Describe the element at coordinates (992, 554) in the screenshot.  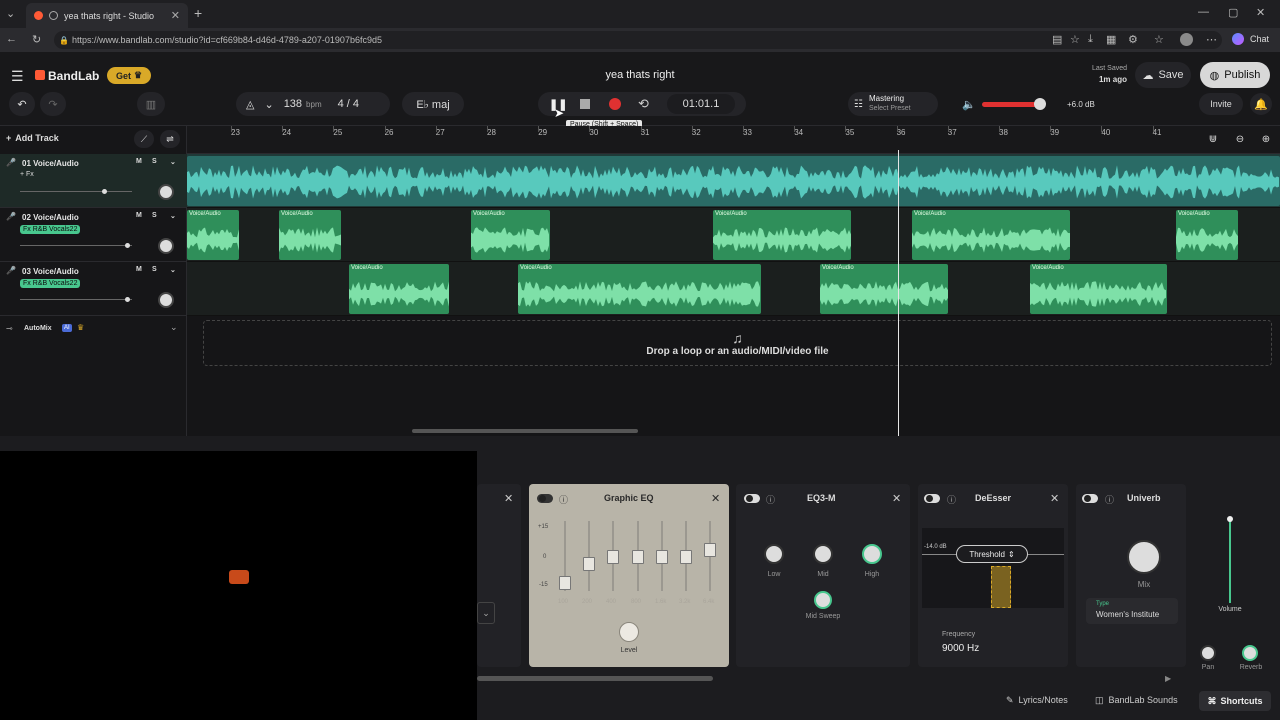
I see `threshold-selector: Threshold ⇕` at that location.